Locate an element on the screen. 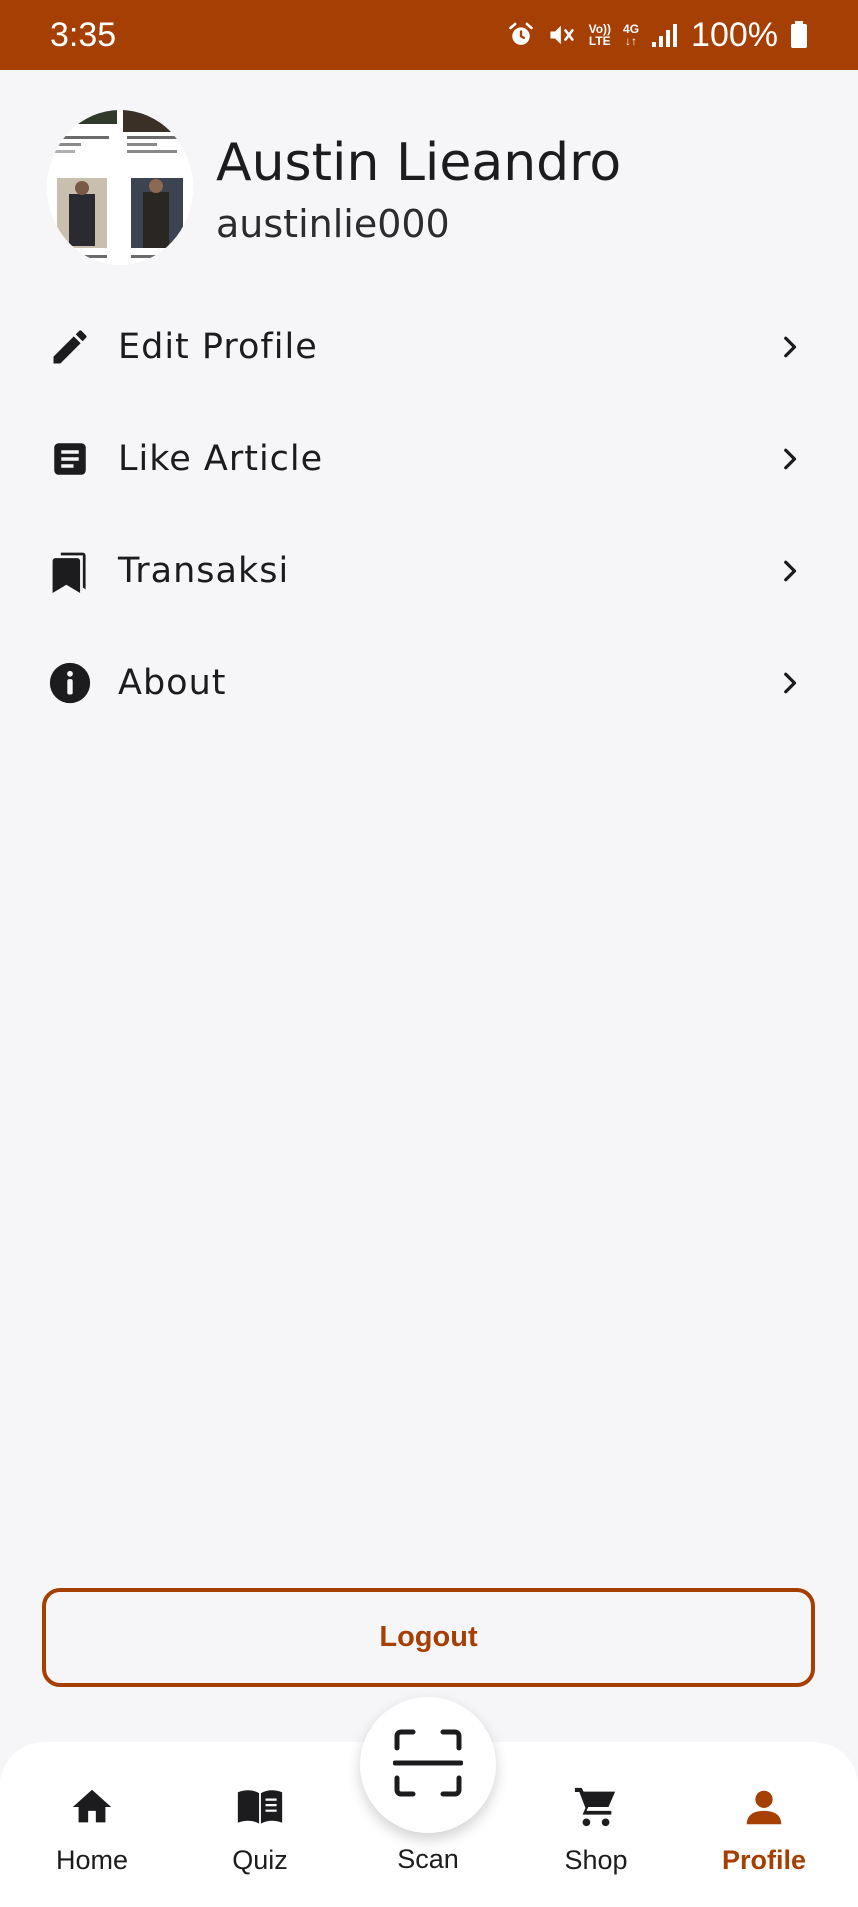  nav-item-home: Home is located at coordinates (92, 1833).